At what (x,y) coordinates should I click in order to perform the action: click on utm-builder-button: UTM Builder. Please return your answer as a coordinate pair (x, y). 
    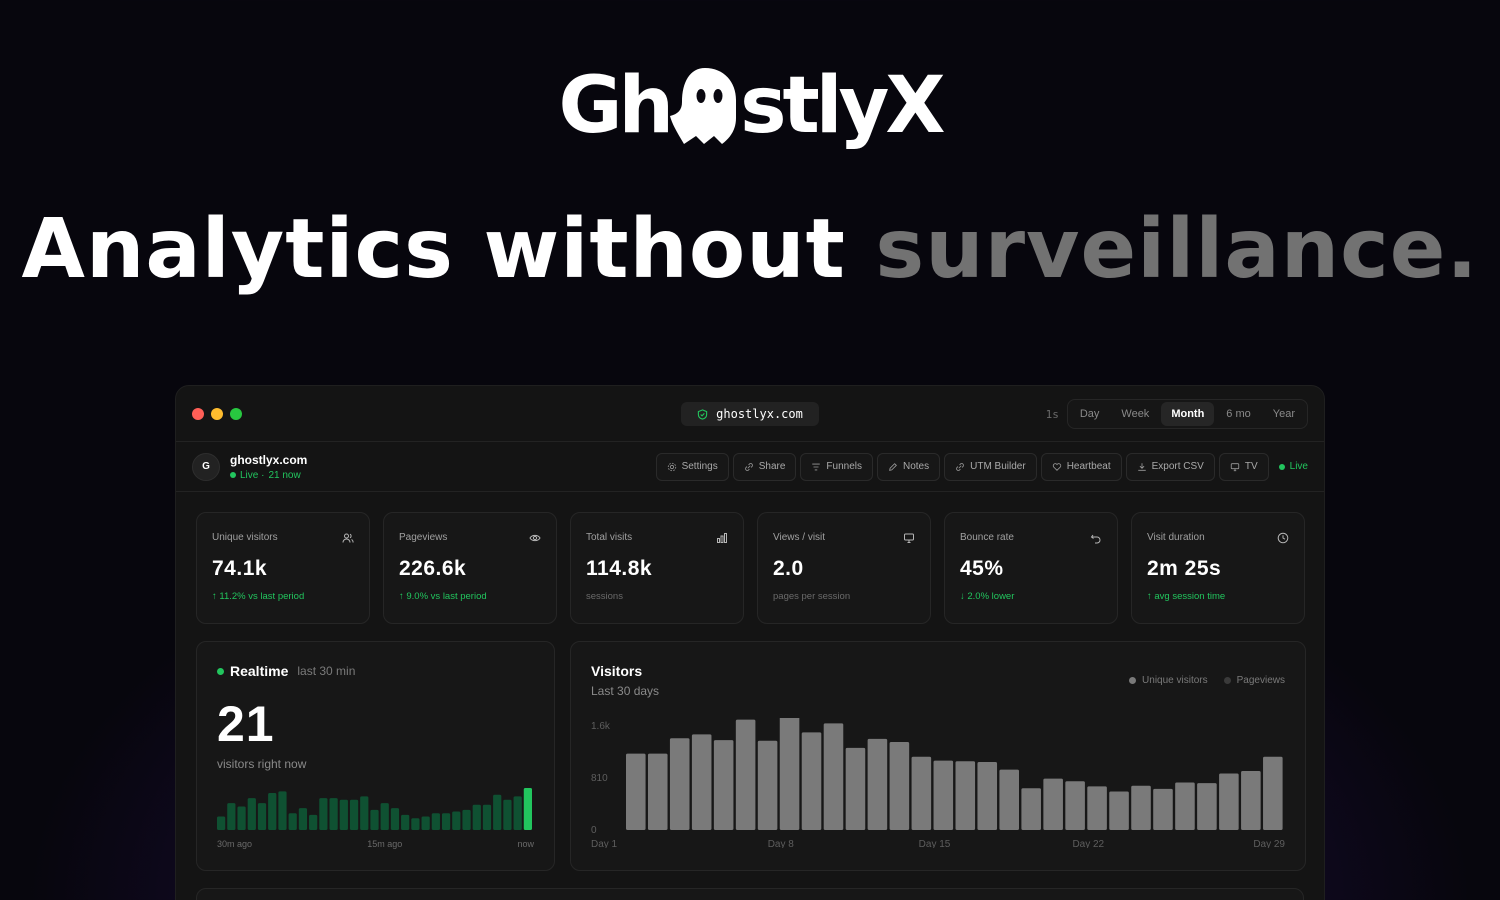
    Looking at the image, I should click on (990, 466).